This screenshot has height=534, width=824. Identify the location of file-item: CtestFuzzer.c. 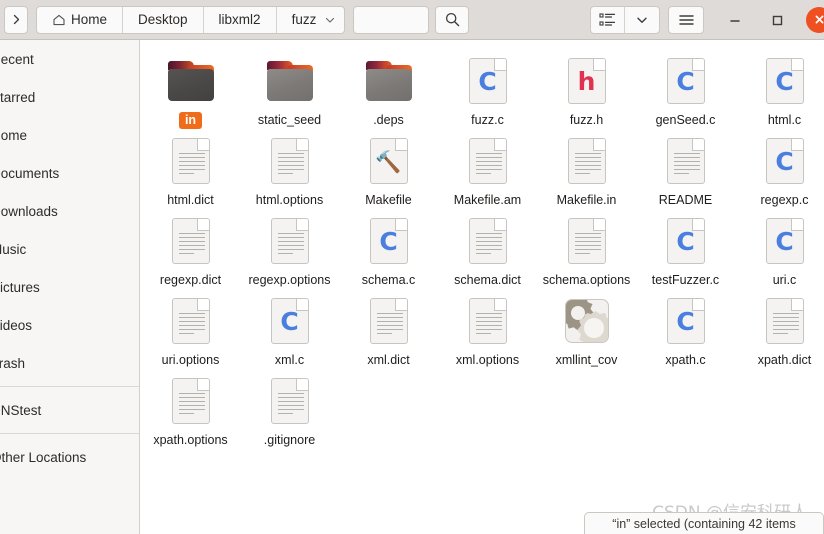
(685, 249).